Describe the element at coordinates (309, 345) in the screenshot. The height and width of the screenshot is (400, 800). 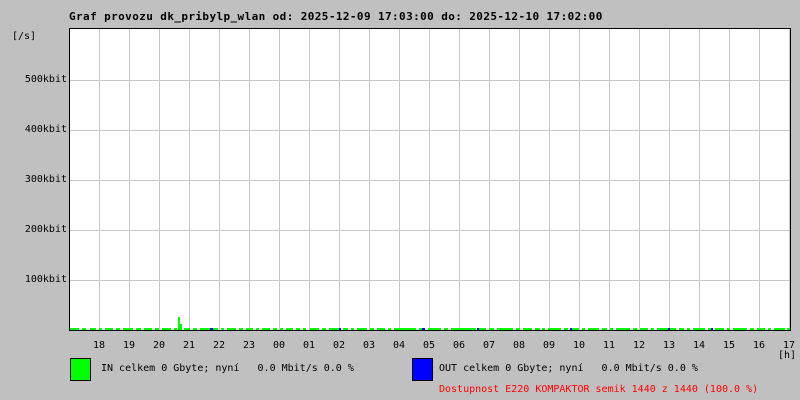
I see `x-axis-label: 01` at that location.